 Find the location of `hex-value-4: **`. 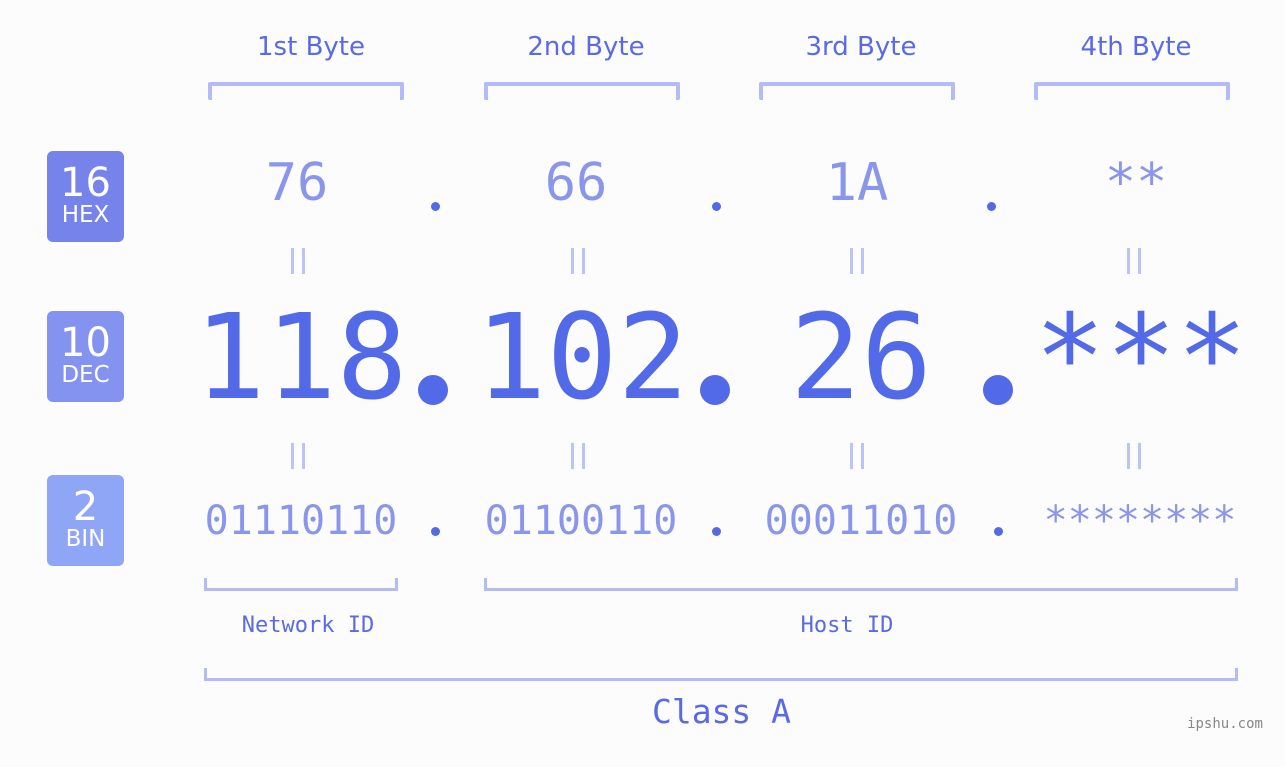

hex-value-4: ** is located at coordinates (1136, 183).